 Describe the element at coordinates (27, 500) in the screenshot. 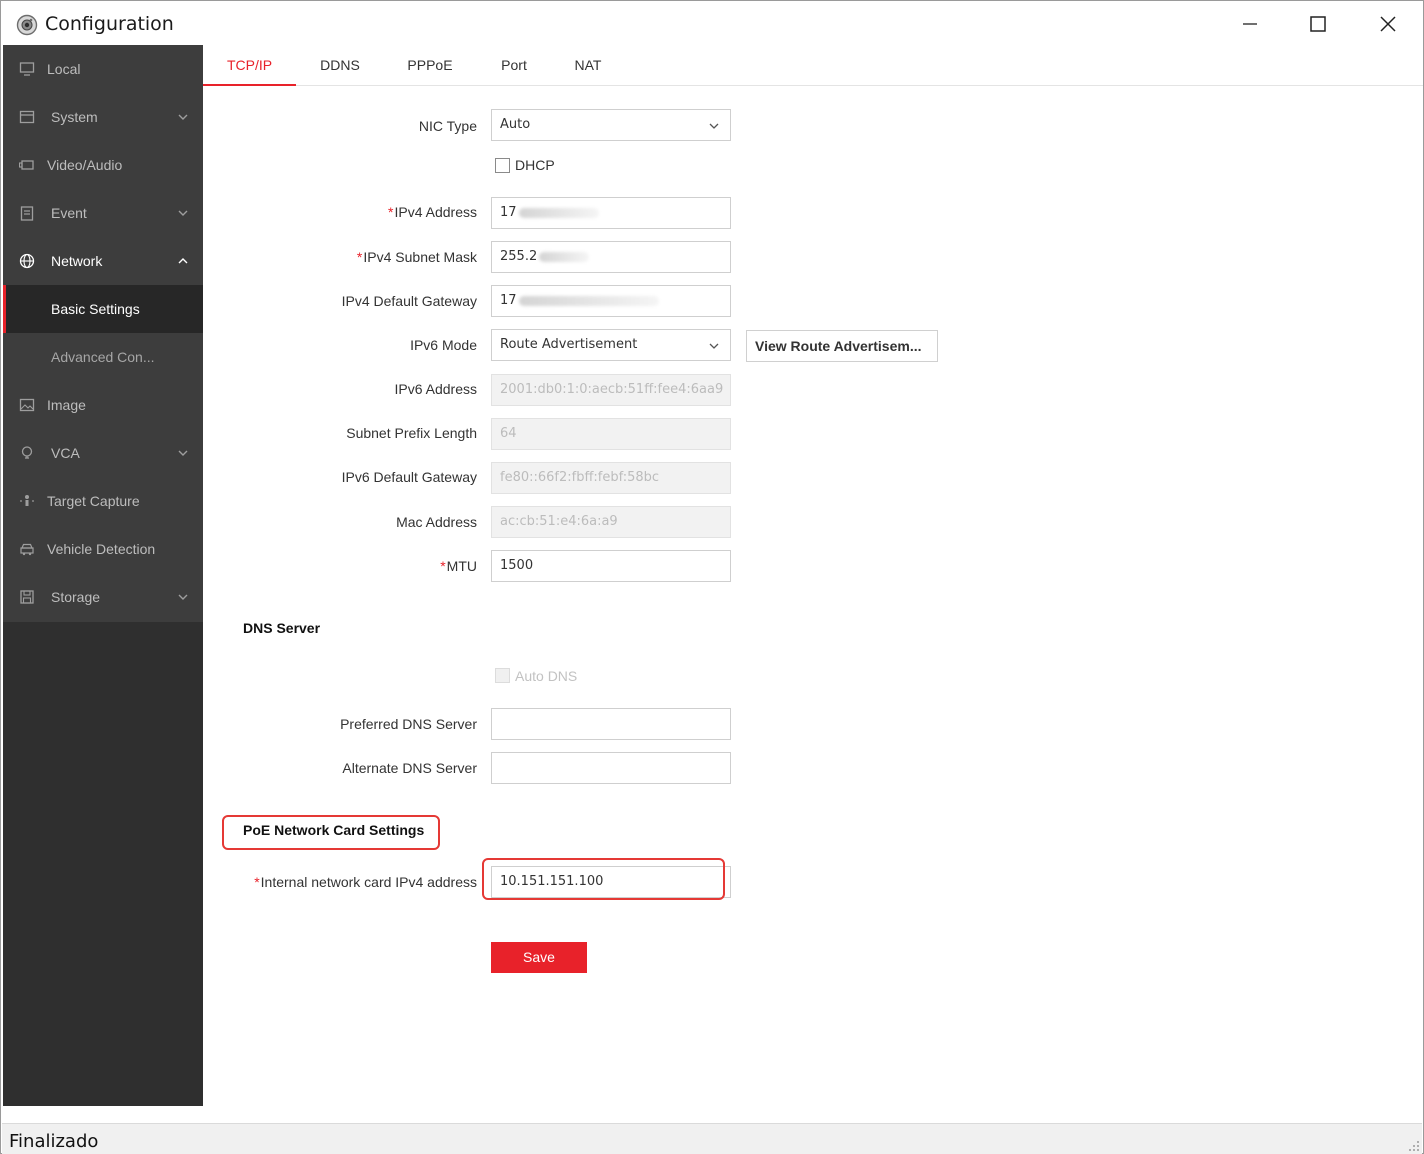

I see `person-icon` at that location.